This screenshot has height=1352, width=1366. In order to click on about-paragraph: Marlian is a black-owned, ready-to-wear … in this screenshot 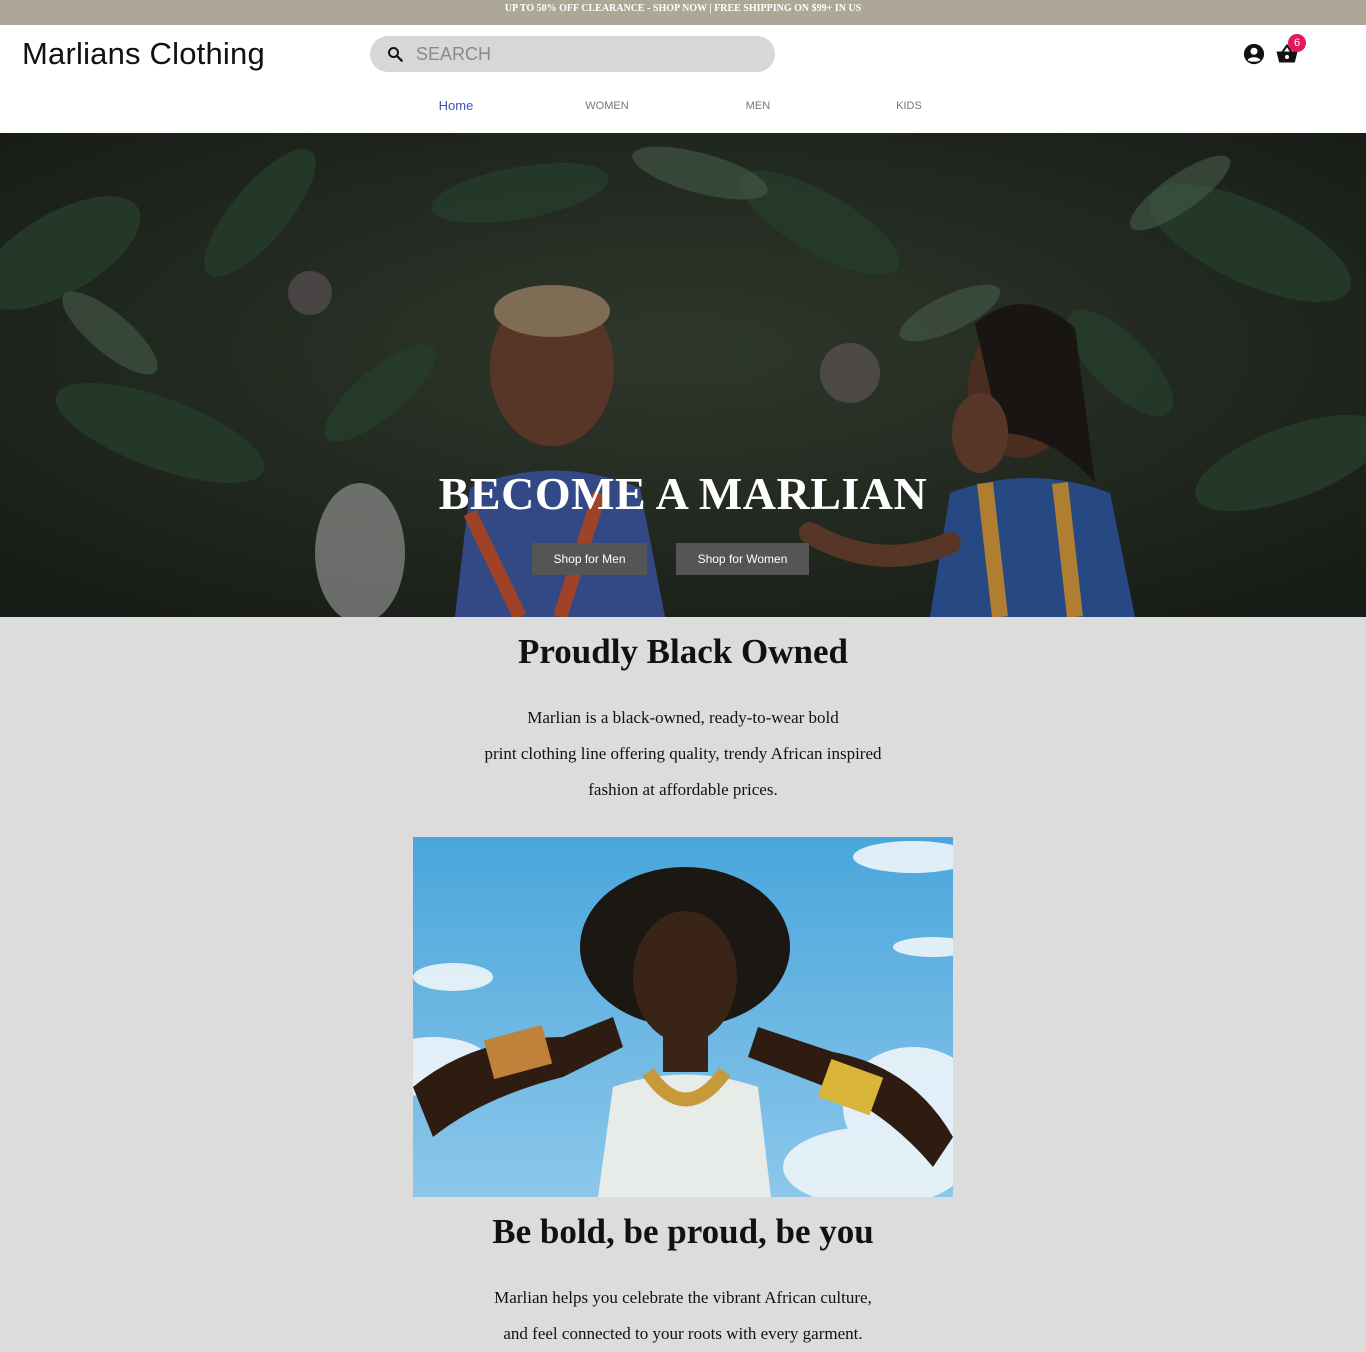, I will do `click(683, 754)`.